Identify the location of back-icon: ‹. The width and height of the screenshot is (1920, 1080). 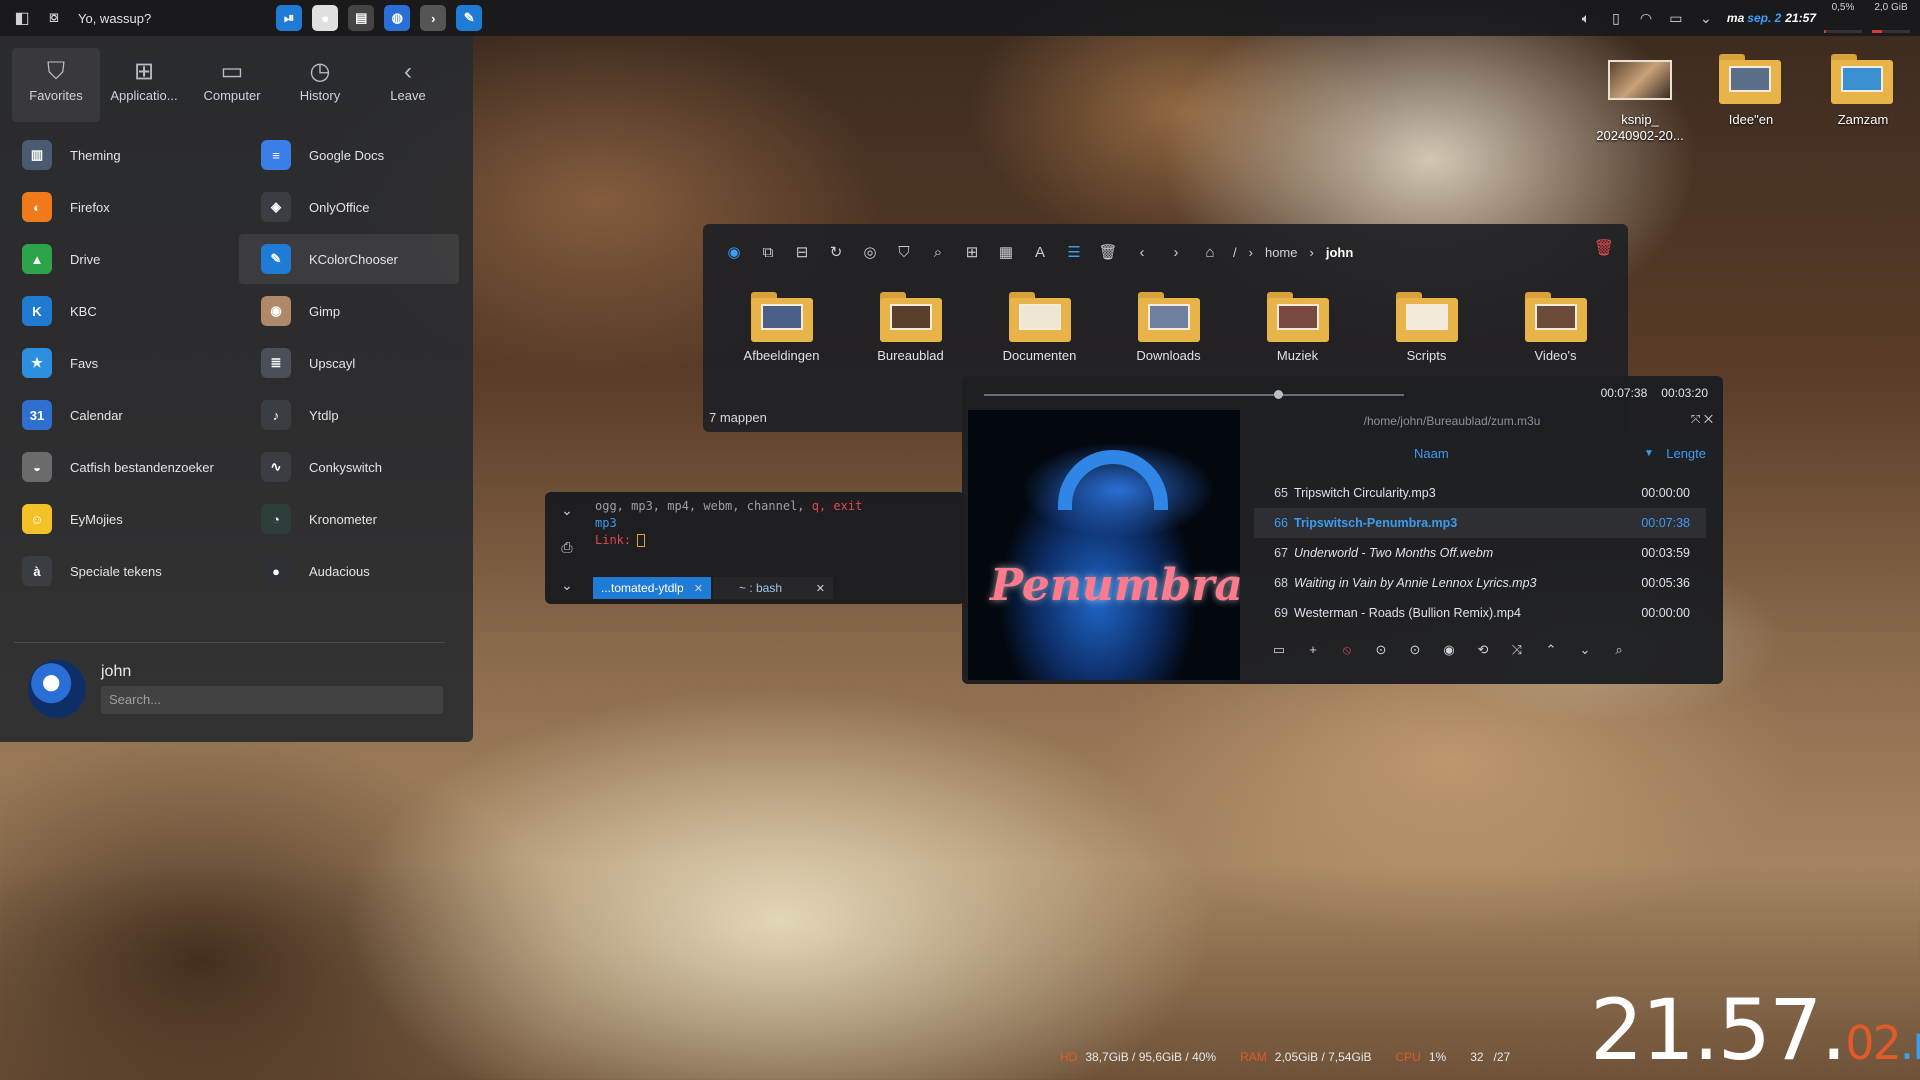
(1142, 252).